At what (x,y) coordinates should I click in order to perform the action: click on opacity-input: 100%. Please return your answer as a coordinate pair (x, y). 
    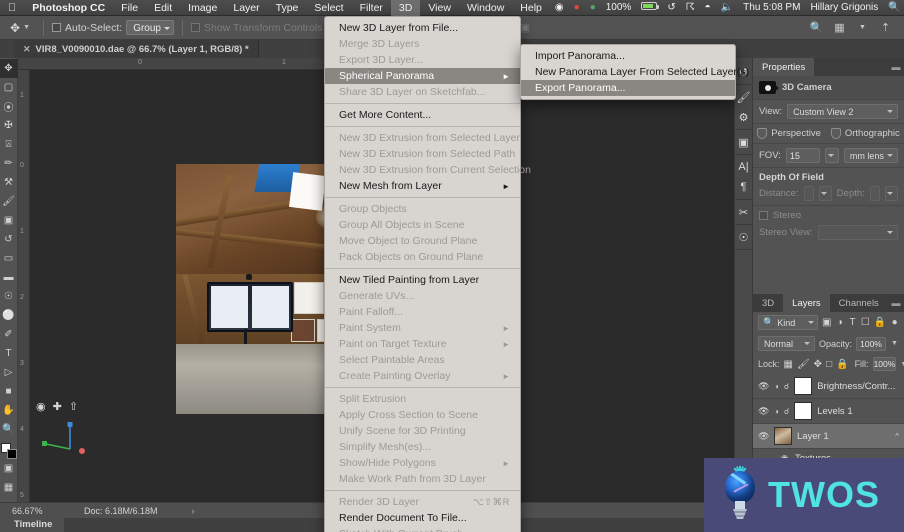
    Looking at the image, I should click on (871, 343).